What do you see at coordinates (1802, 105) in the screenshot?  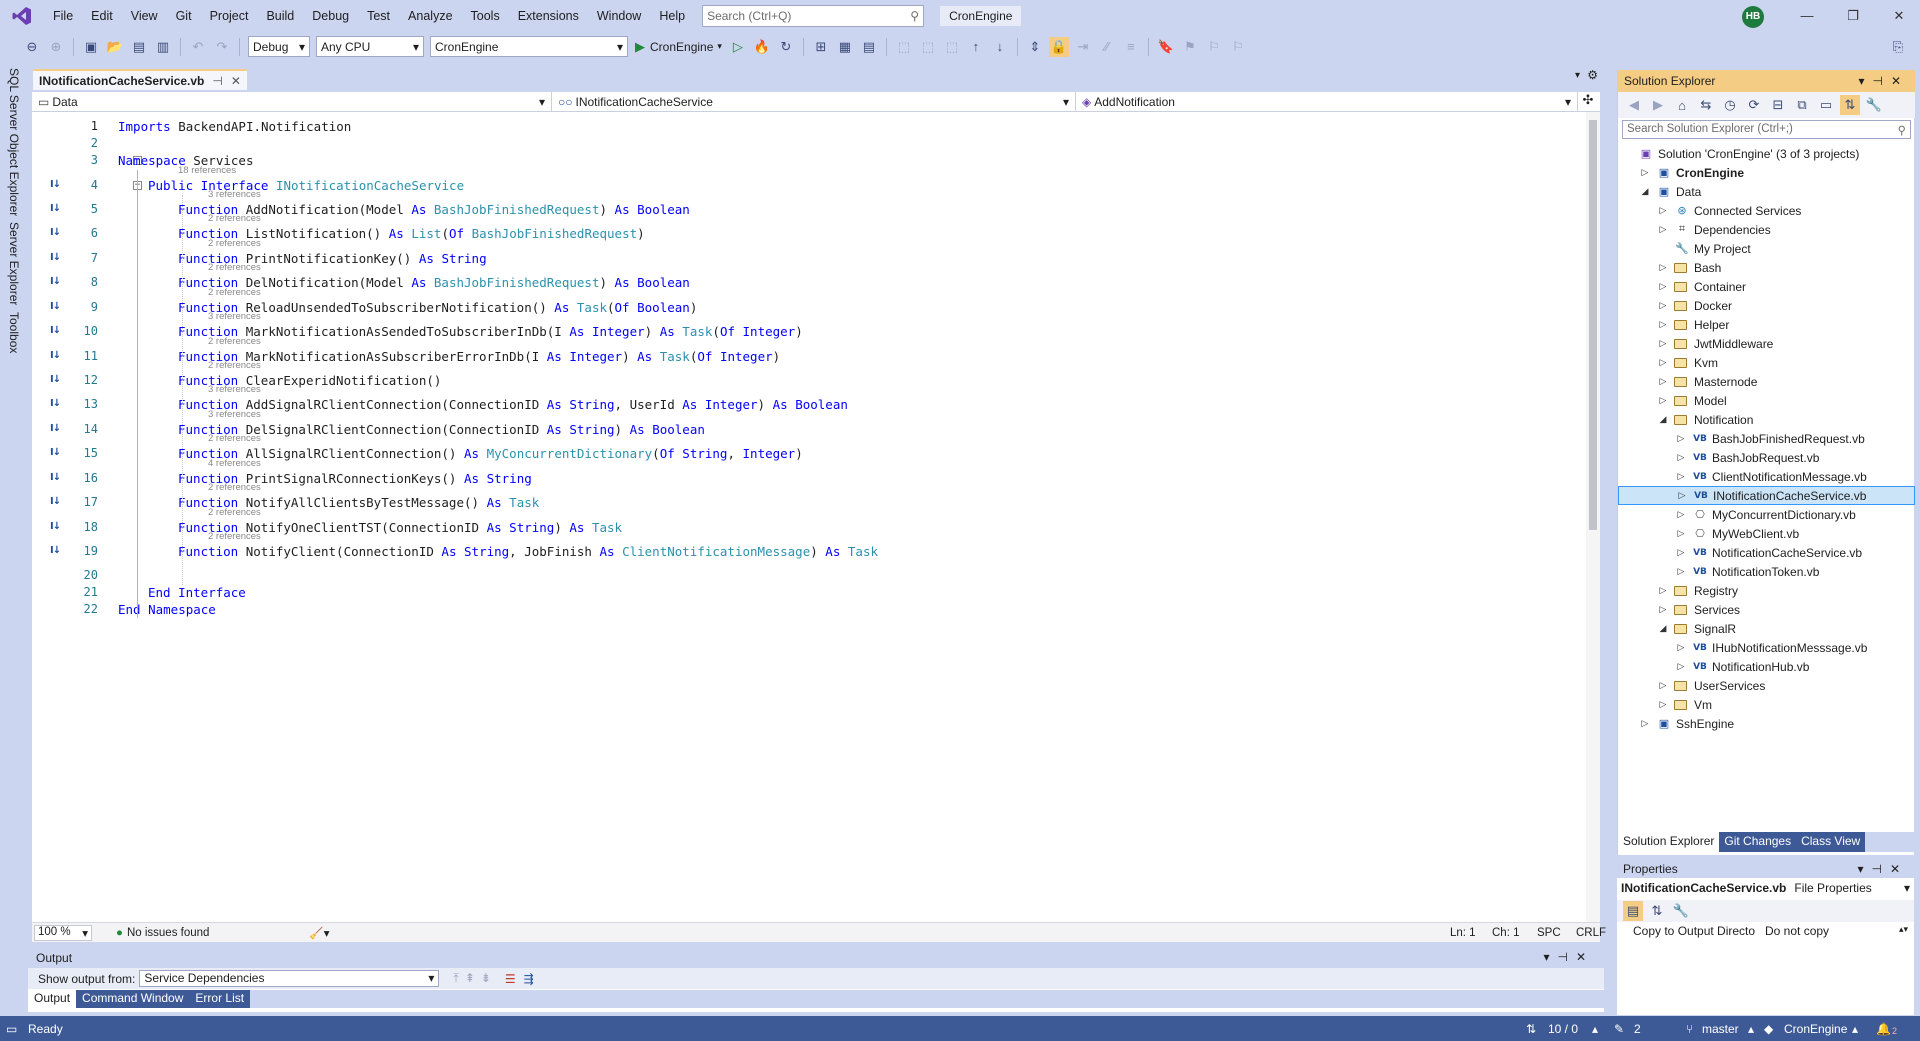 I see `show-all-files-icon: ⧉` at bounding box center [1802, 105].